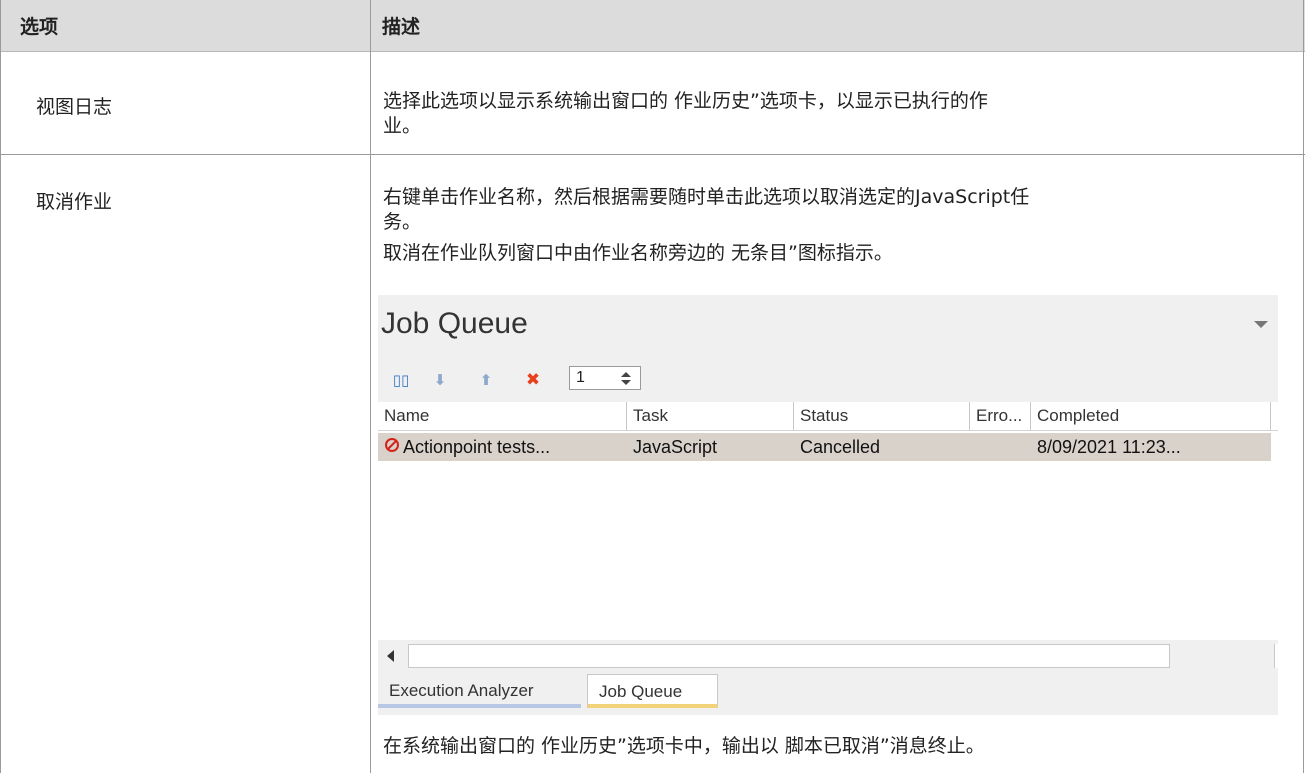 The image size is (1305, 773). Describe the element at coordinates (638, 253) in the screenshot. I see `description-line: 取消在作业队列窗口中由作业名称旁边的 无条目”图标指示。` at that location.